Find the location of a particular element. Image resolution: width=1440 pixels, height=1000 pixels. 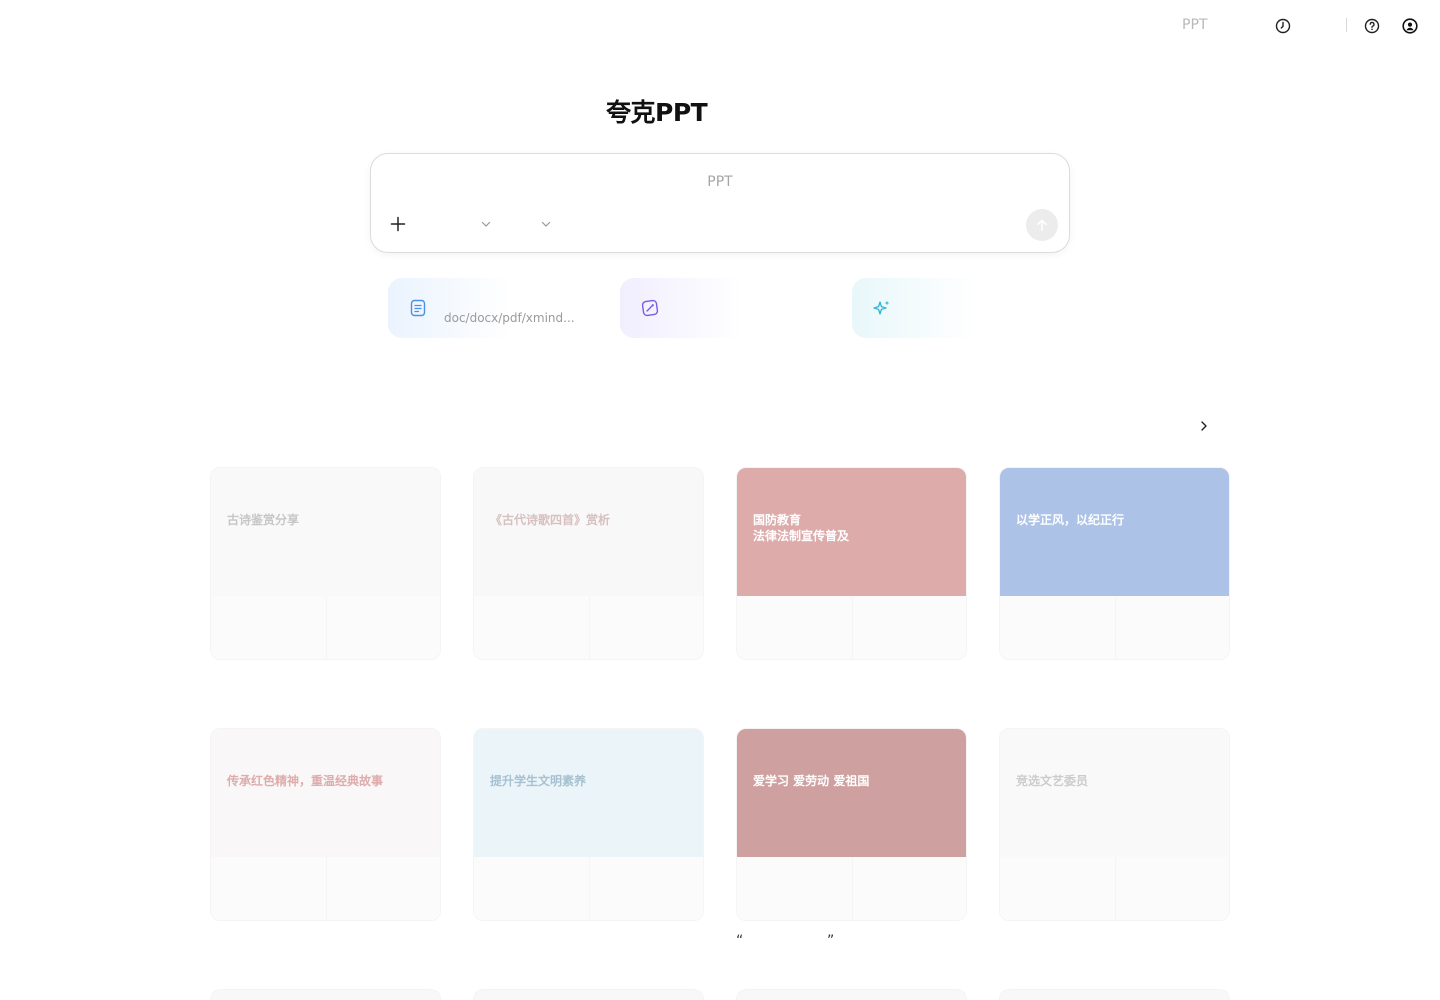

template-card: 国防教育 法律法制宣传普及 is located at coordinates (851, 563).